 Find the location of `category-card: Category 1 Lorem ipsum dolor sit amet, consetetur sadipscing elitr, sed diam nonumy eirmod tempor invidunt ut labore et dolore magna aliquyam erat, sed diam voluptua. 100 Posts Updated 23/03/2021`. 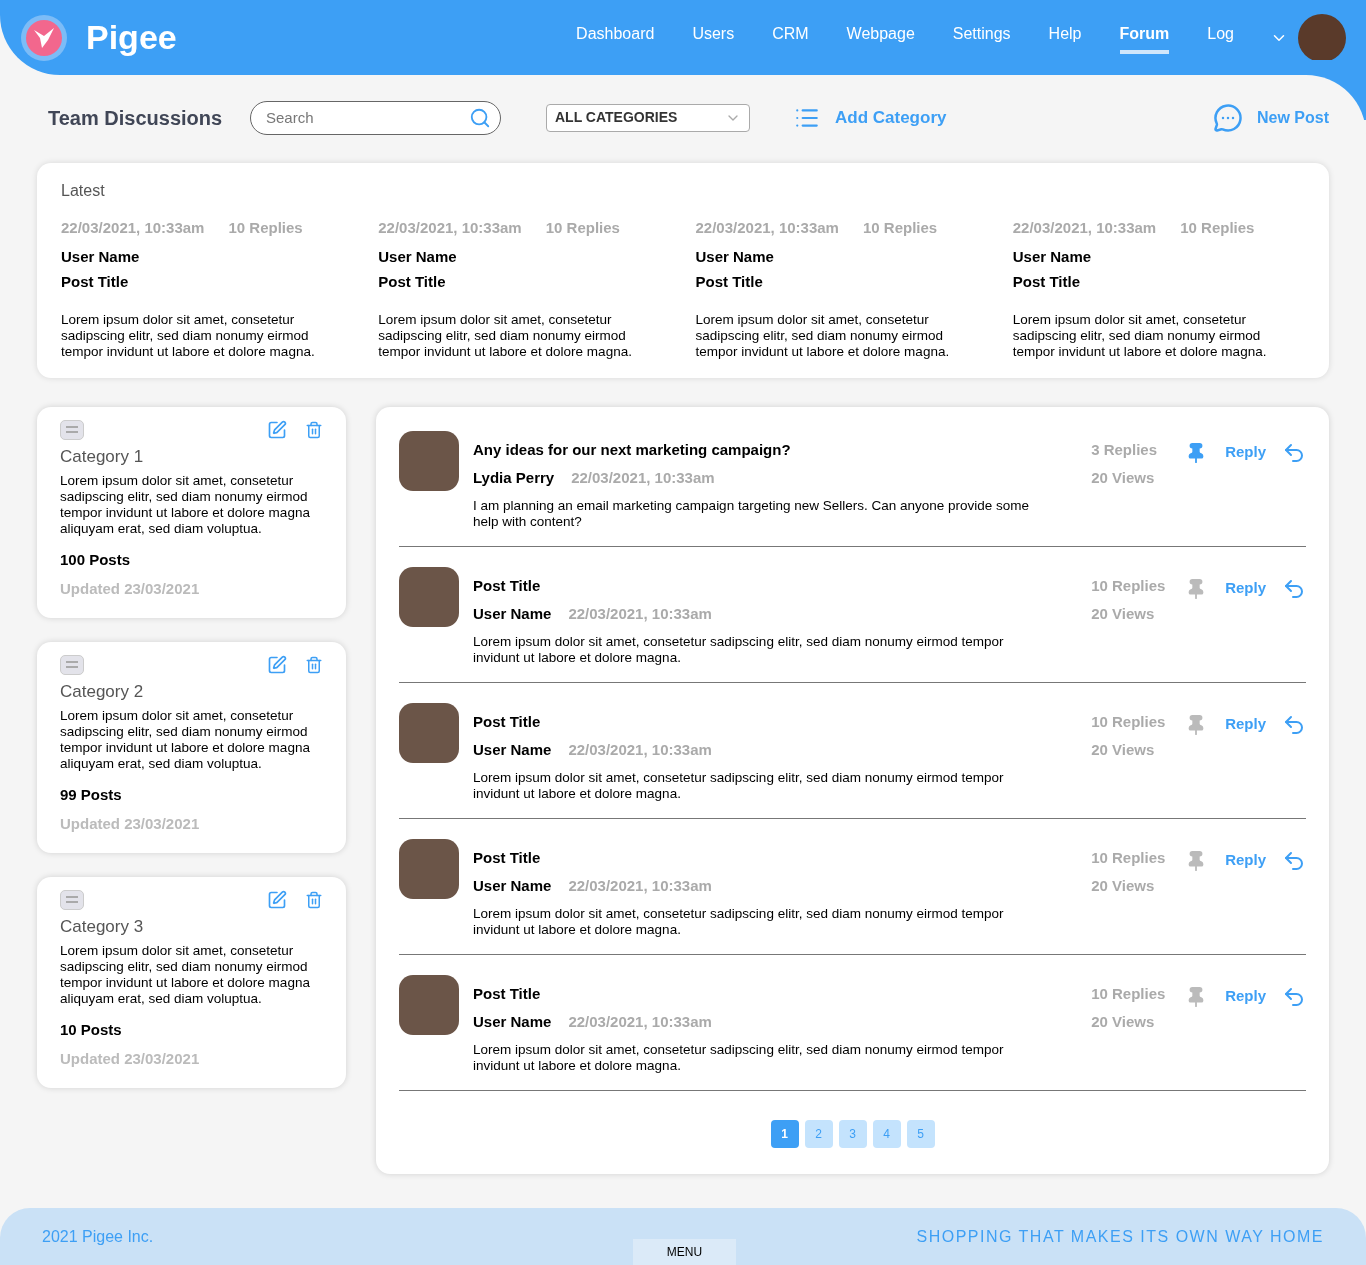

category-card: Category 1 Lorem ipsum dolor sit amet, consetetur sadipscing elitr, sed diam nonumy eirmod tempor invidunt ut labore et dolore magna aliquyam erat, sed diam voluptua. 100 Posts Updated 23/03/2021 is located at coordinates (191, 512).